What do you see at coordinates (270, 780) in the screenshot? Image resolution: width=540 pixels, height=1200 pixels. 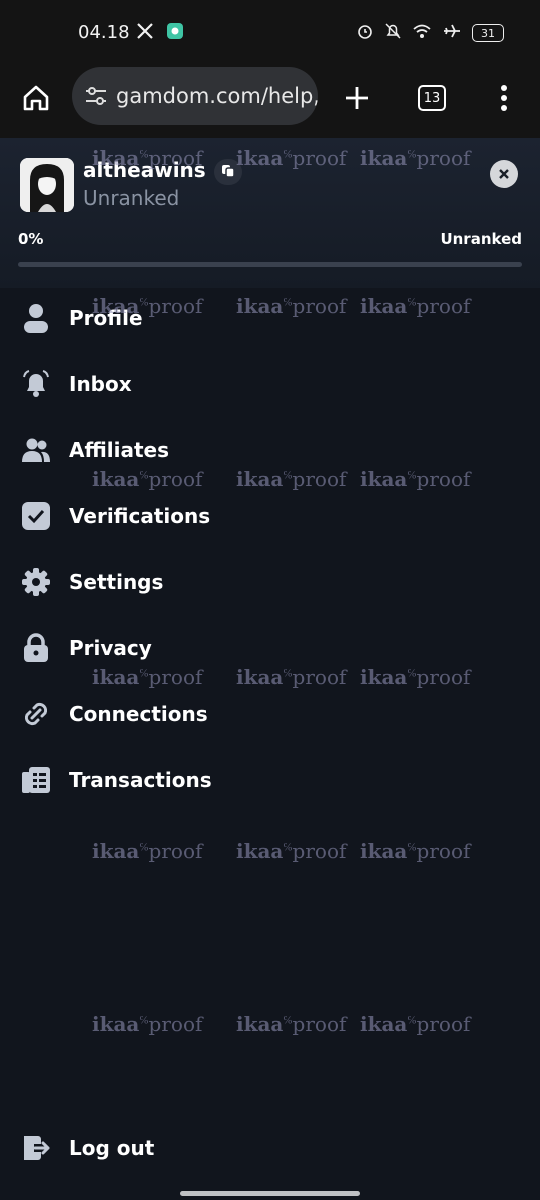 I see `menu-item-transactions: Transactions` at bounding box center [270, 780].